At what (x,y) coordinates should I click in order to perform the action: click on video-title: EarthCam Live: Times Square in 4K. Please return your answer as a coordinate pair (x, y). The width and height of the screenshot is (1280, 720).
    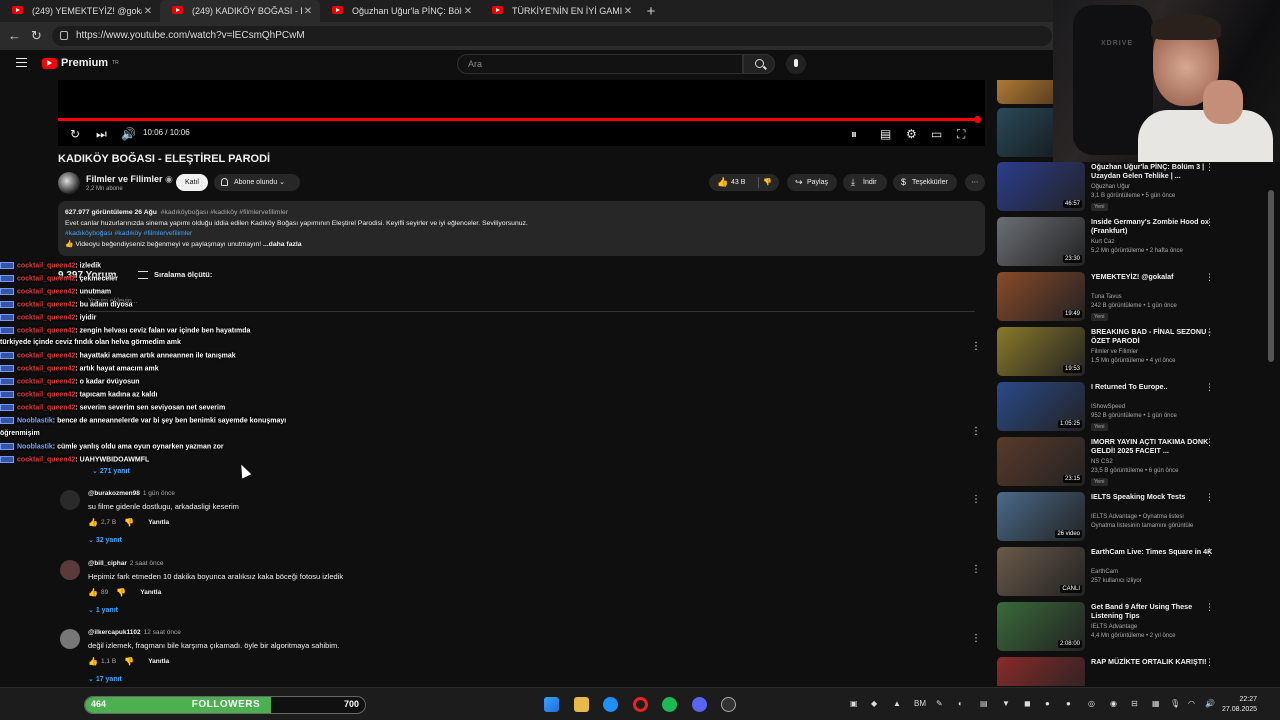
    Looking at the image, I should click on (1153, 551).